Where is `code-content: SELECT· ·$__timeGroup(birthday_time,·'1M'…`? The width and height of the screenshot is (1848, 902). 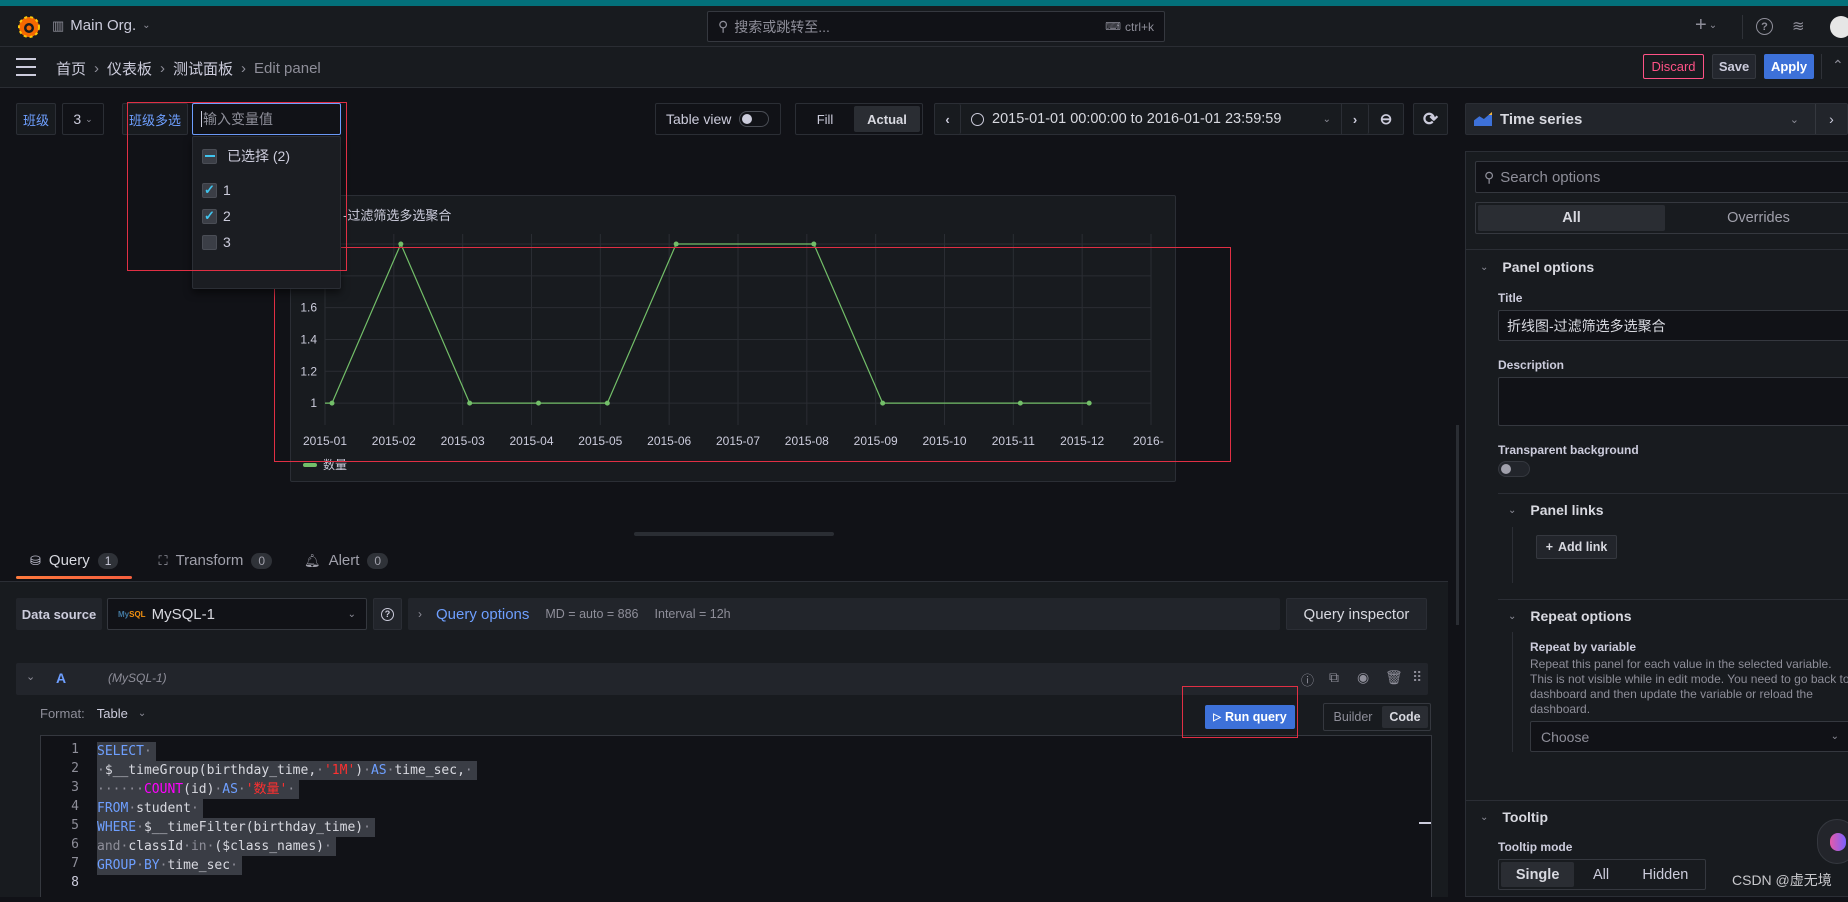 code-content: SELECT· ·$__timeGroup(birthday_time,·'1M'… is located at coordinates (747, 822).